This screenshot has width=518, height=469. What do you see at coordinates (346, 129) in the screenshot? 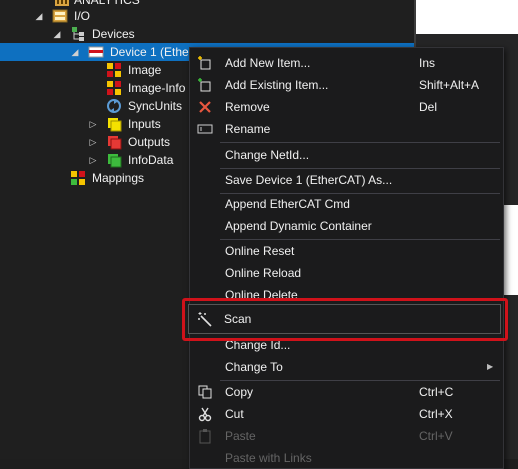
I see `menu-item-rename: Rename` at bounding box center [346, 129].